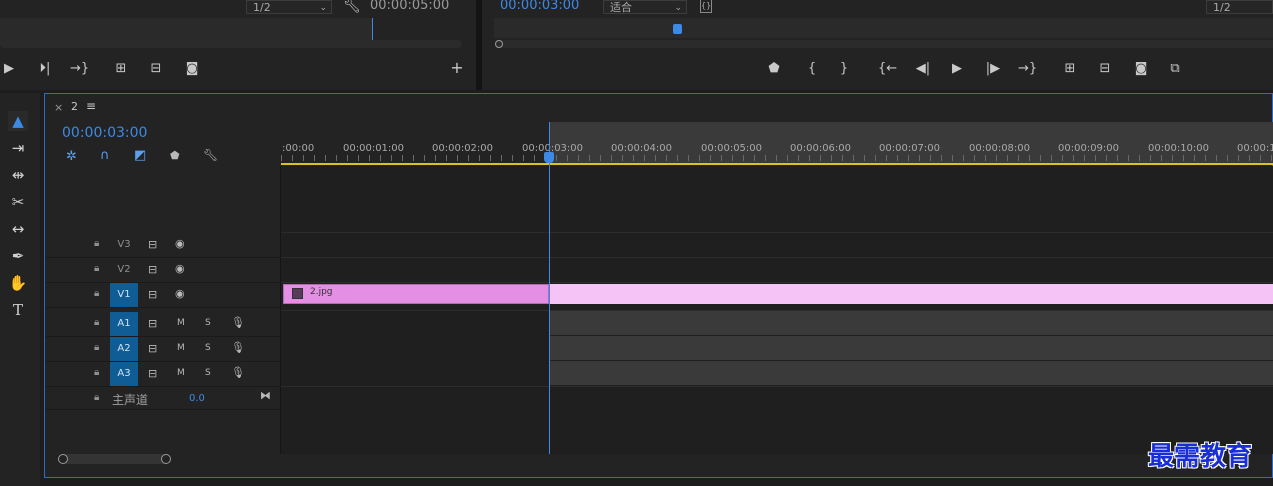  Describe the element at coordinates (993, 69) in the screenshot. I see `step-forward-icon: |▶︎` at that location.